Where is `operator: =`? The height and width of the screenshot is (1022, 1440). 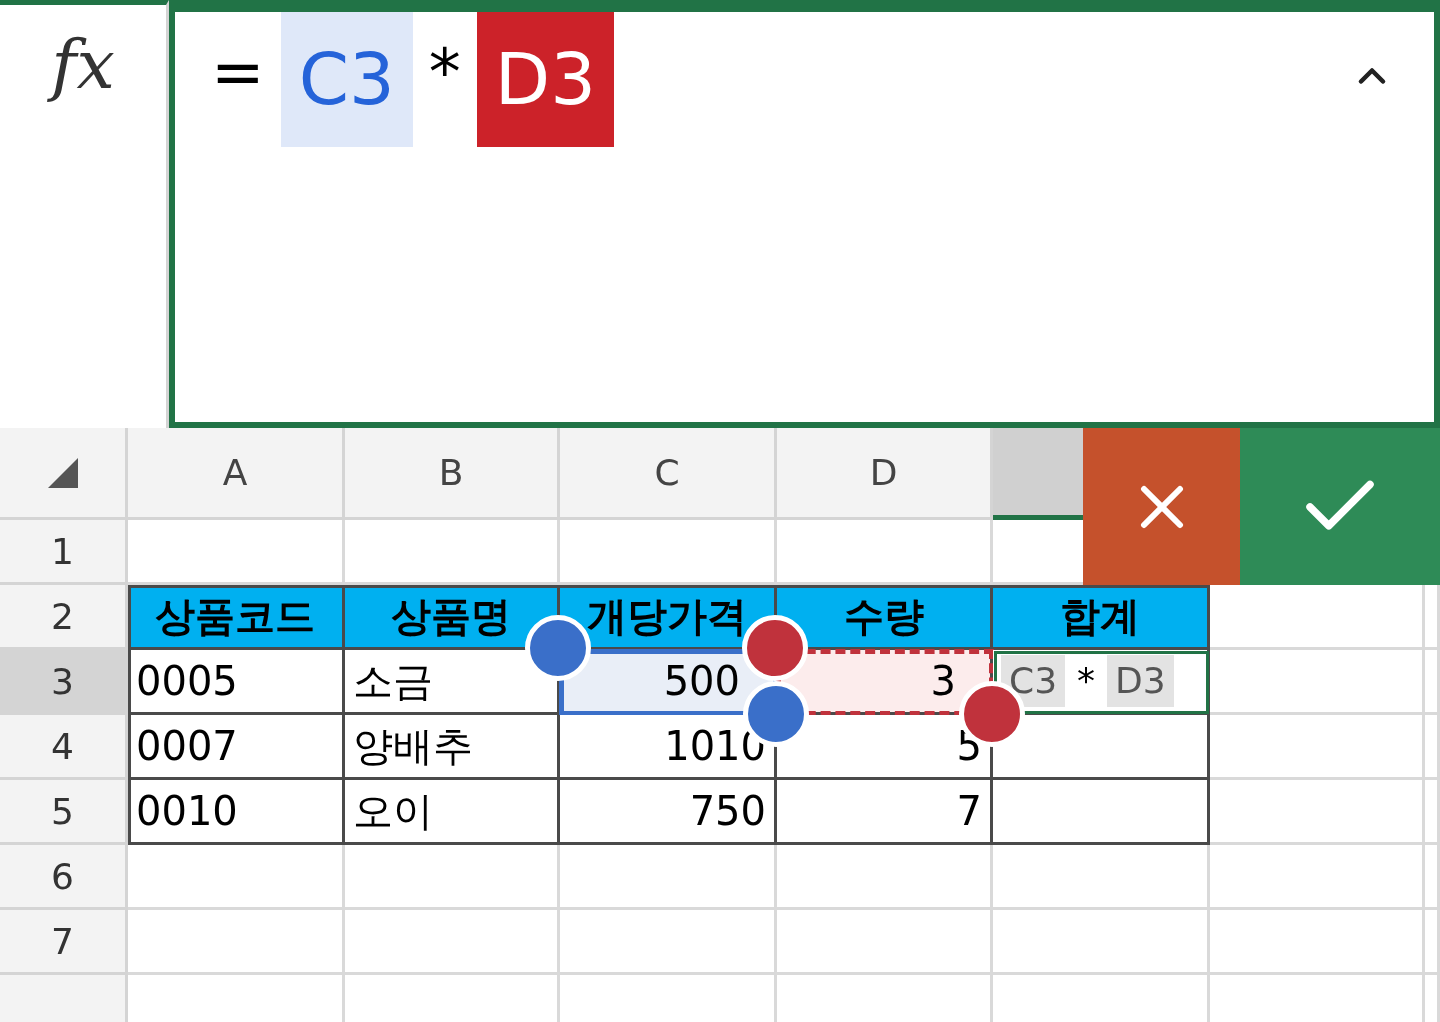 operator: = is located at coordinates (238, 69).